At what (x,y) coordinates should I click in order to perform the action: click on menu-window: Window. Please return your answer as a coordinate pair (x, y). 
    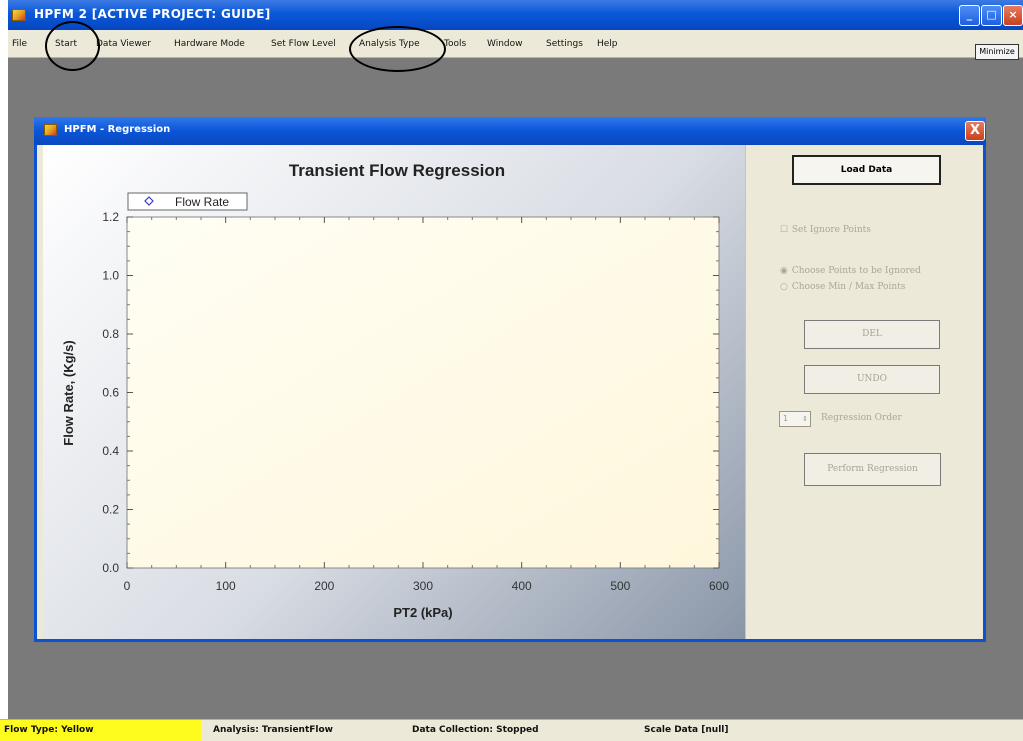
    Looking at the image, I should click on (505, 44).